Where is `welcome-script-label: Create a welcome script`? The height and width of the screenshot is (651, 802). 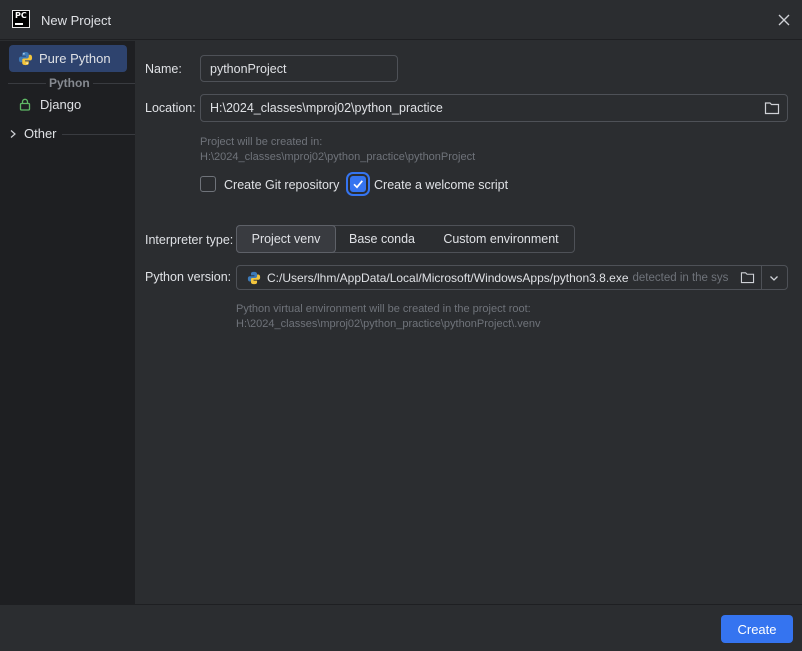 welcome-script-label: Create a welcome script is located at coordinates (441, 185).